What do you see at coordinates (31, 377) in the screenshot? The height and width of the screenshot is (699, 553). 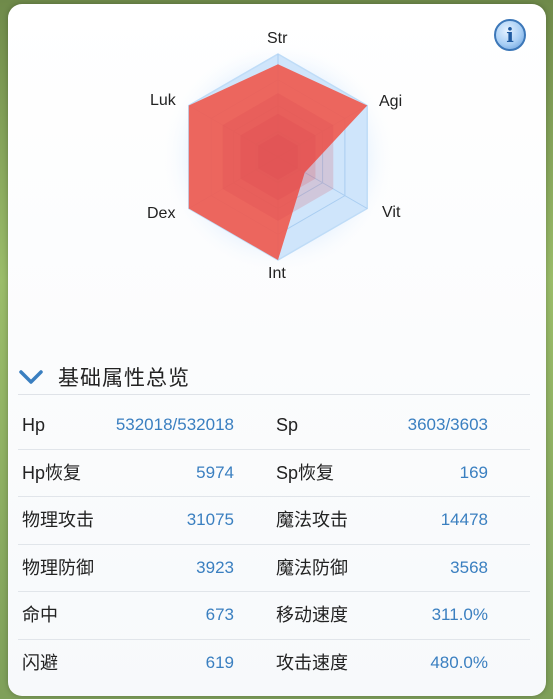 I see `chevron-down-icon` at bounding box center [31, 377].